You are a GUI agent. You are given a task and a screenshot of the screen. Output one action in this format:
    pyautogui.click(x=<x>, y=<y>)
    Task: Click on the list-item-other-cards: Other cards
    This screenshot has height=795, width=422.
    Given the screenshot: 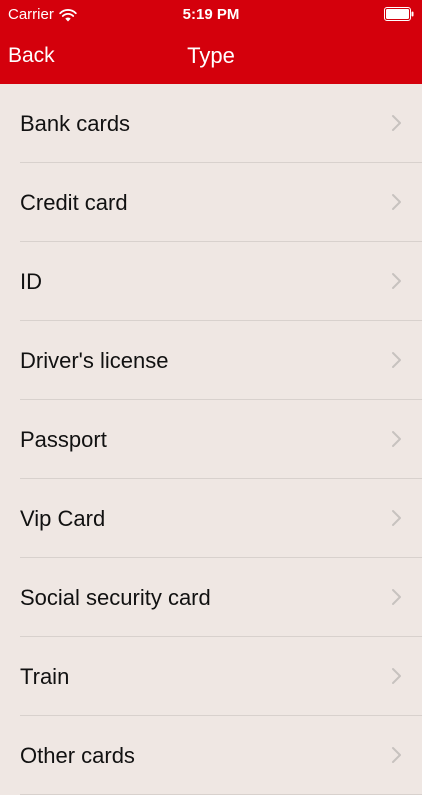 What is the action you would take?
    pyautogui.click(x=211, y=755)
    